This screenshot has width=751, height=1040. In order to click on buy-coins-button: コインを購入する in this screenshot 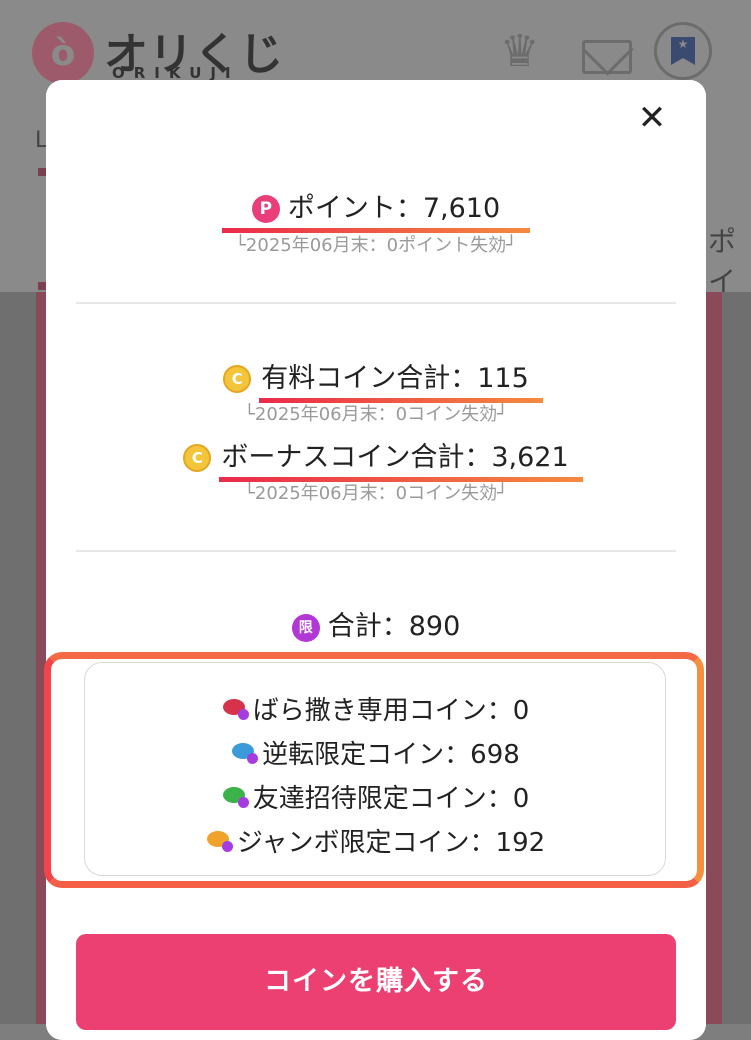, I will do `click(376, 982)`.